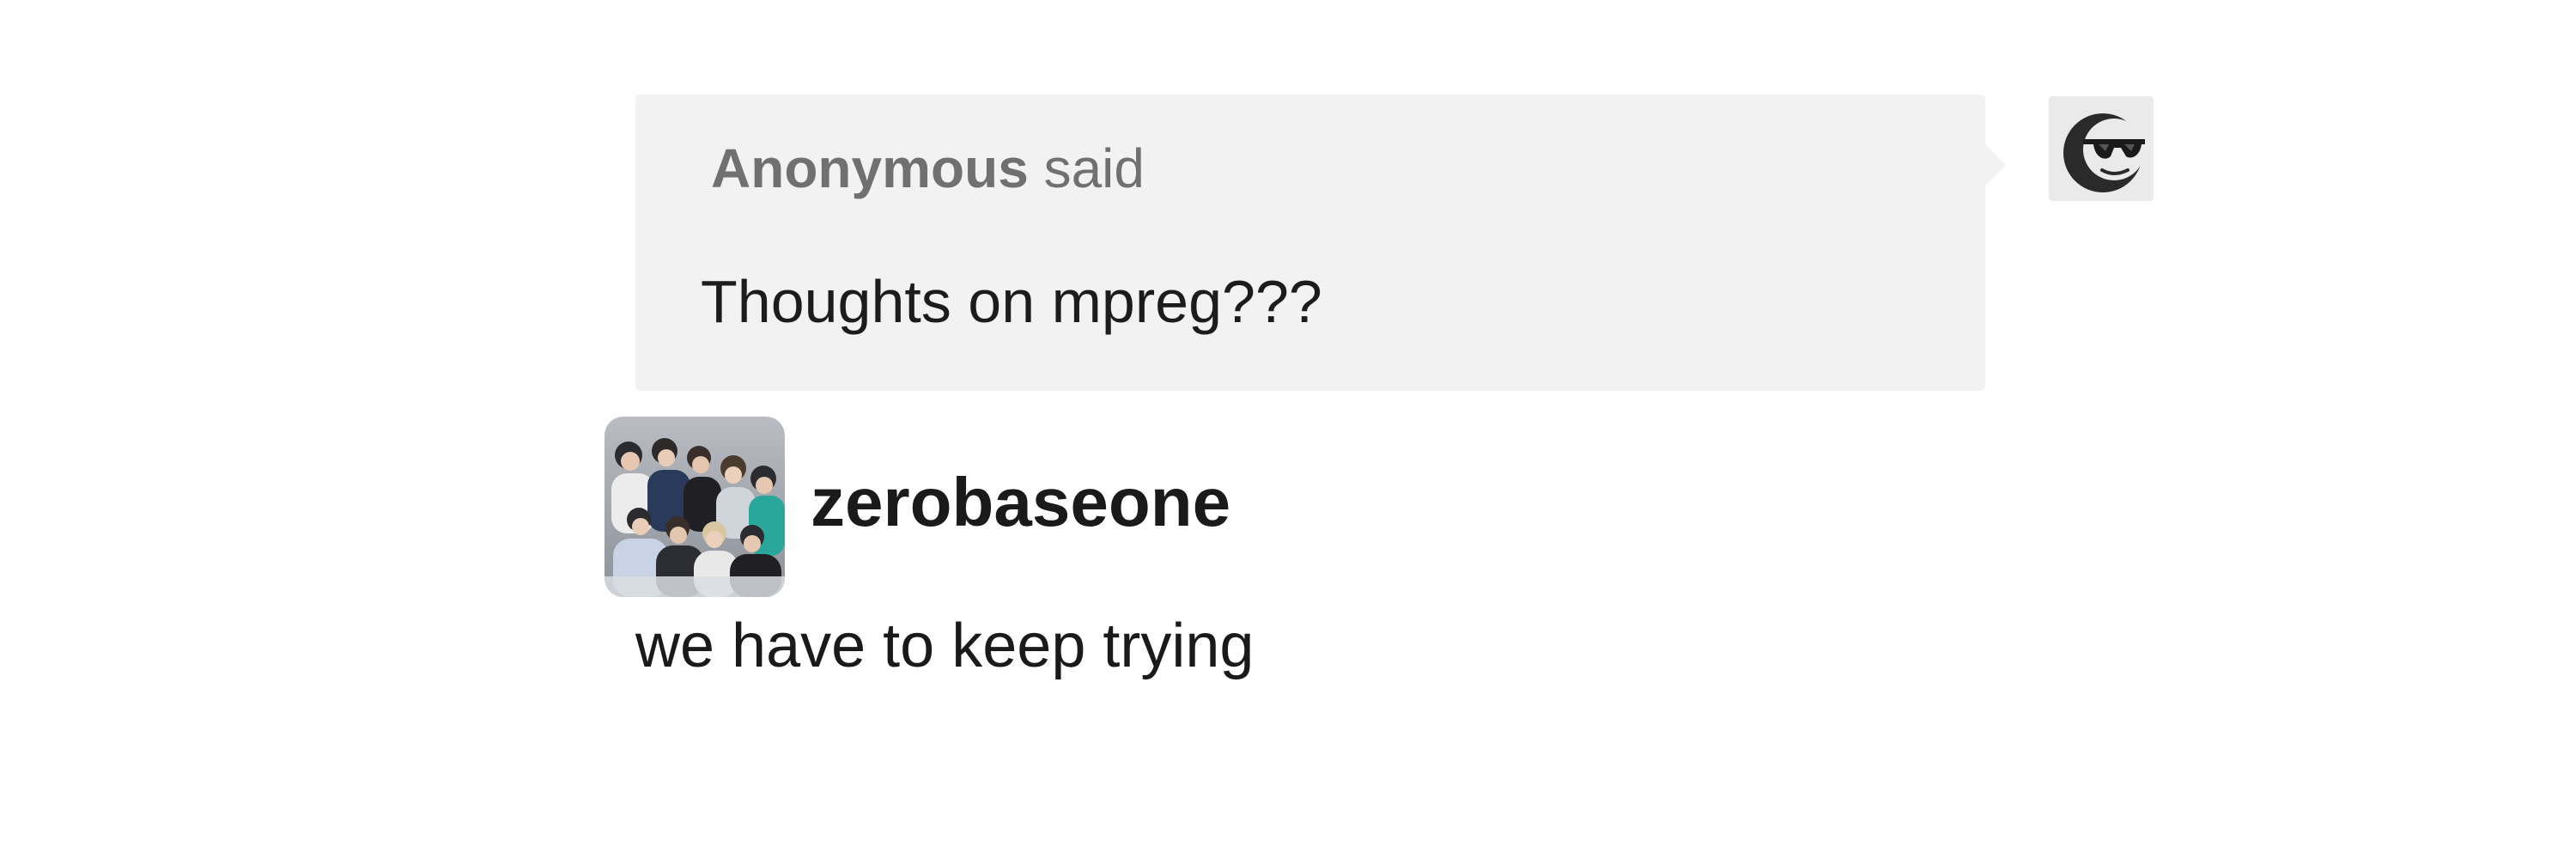  Describe the element at coordinates (945, 646) in the screenshot. I see `answer-text: we have to keep trying` at that location.